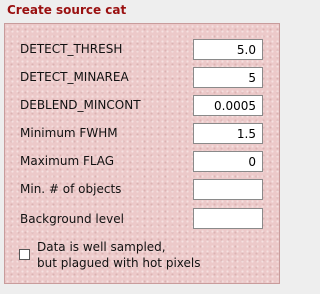 This screenshot has width=320, height=294. What do you see at coordinates (74, 77) in the screenshot?
I see `detect-minarea-label: DETECT_MINAREA` at bounding box center [74, 77].